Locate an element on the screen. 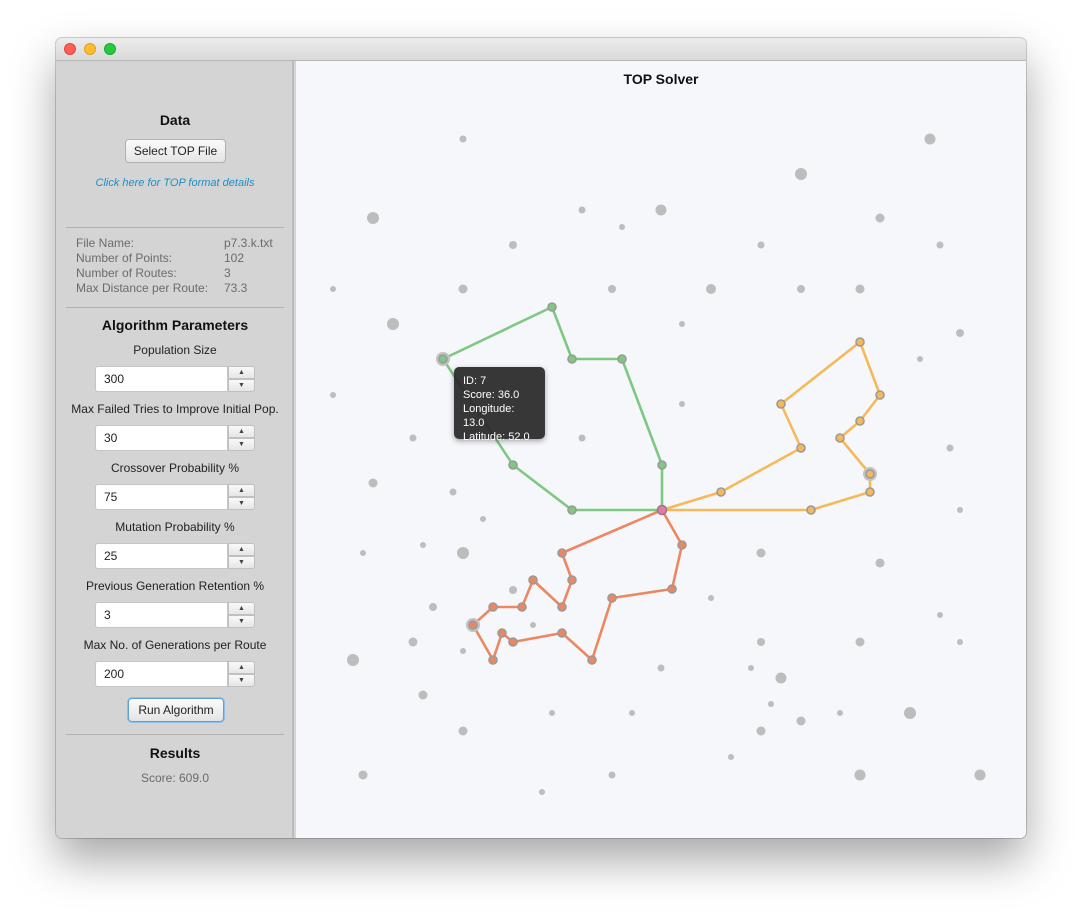  top-format-details-link: Click here for TOP format details is located at coordinates (175, 183).